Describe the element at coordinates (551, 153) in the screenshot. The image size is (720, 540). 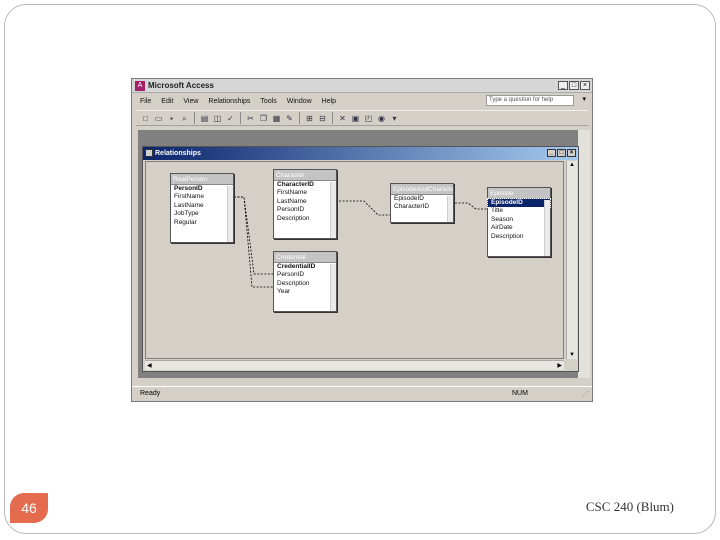
I see `child-minimize-button: _` at that location.